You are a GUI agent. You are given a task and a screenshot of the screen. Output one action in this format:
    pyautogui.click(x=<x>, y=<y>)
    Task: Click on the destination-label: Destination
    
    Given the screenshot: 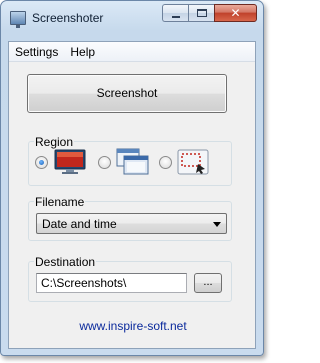 What is the action you would take?
    pyautogui.click(x=65, y=262)
    